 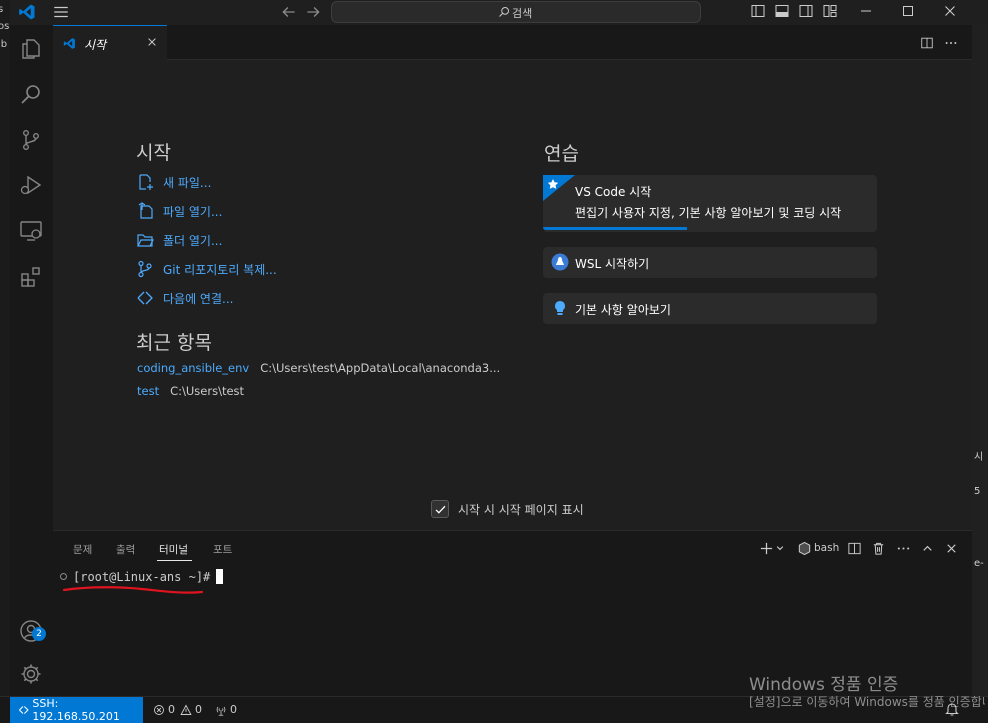 What do you see at coordinates (207, 391) in the screenshot?
I see `recent-item-path: C:\Users\test` at bounding box center [207, 391].